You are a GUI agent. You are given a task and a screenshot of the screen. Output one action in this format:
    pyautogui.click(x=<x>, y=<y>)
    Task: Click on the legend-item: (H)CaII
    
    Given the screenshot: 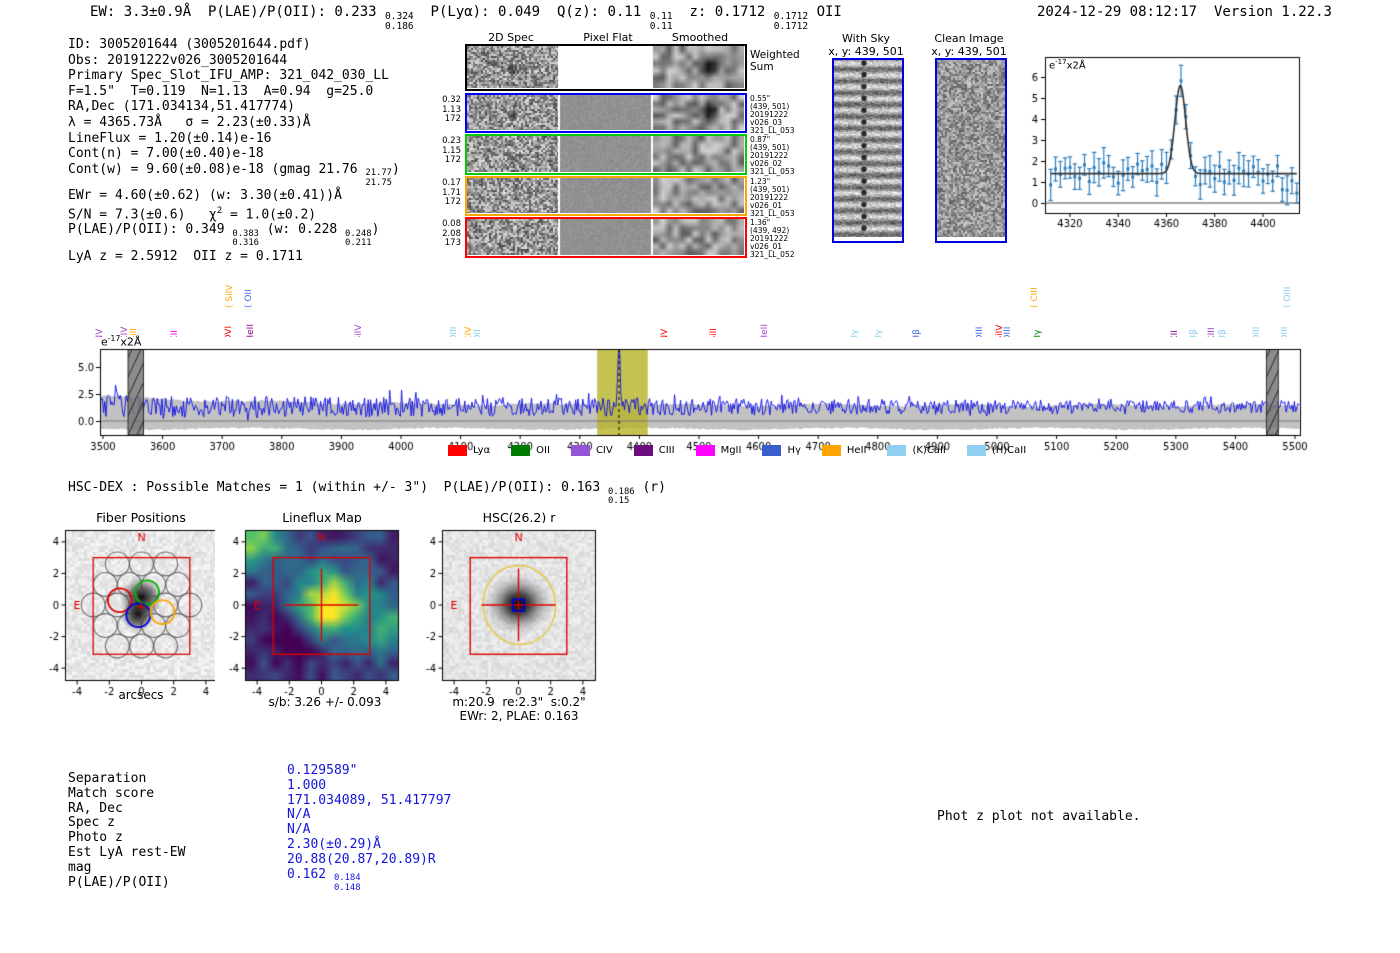 What is the action you would take?
    pyautogui.click(x=996, y=450)
    